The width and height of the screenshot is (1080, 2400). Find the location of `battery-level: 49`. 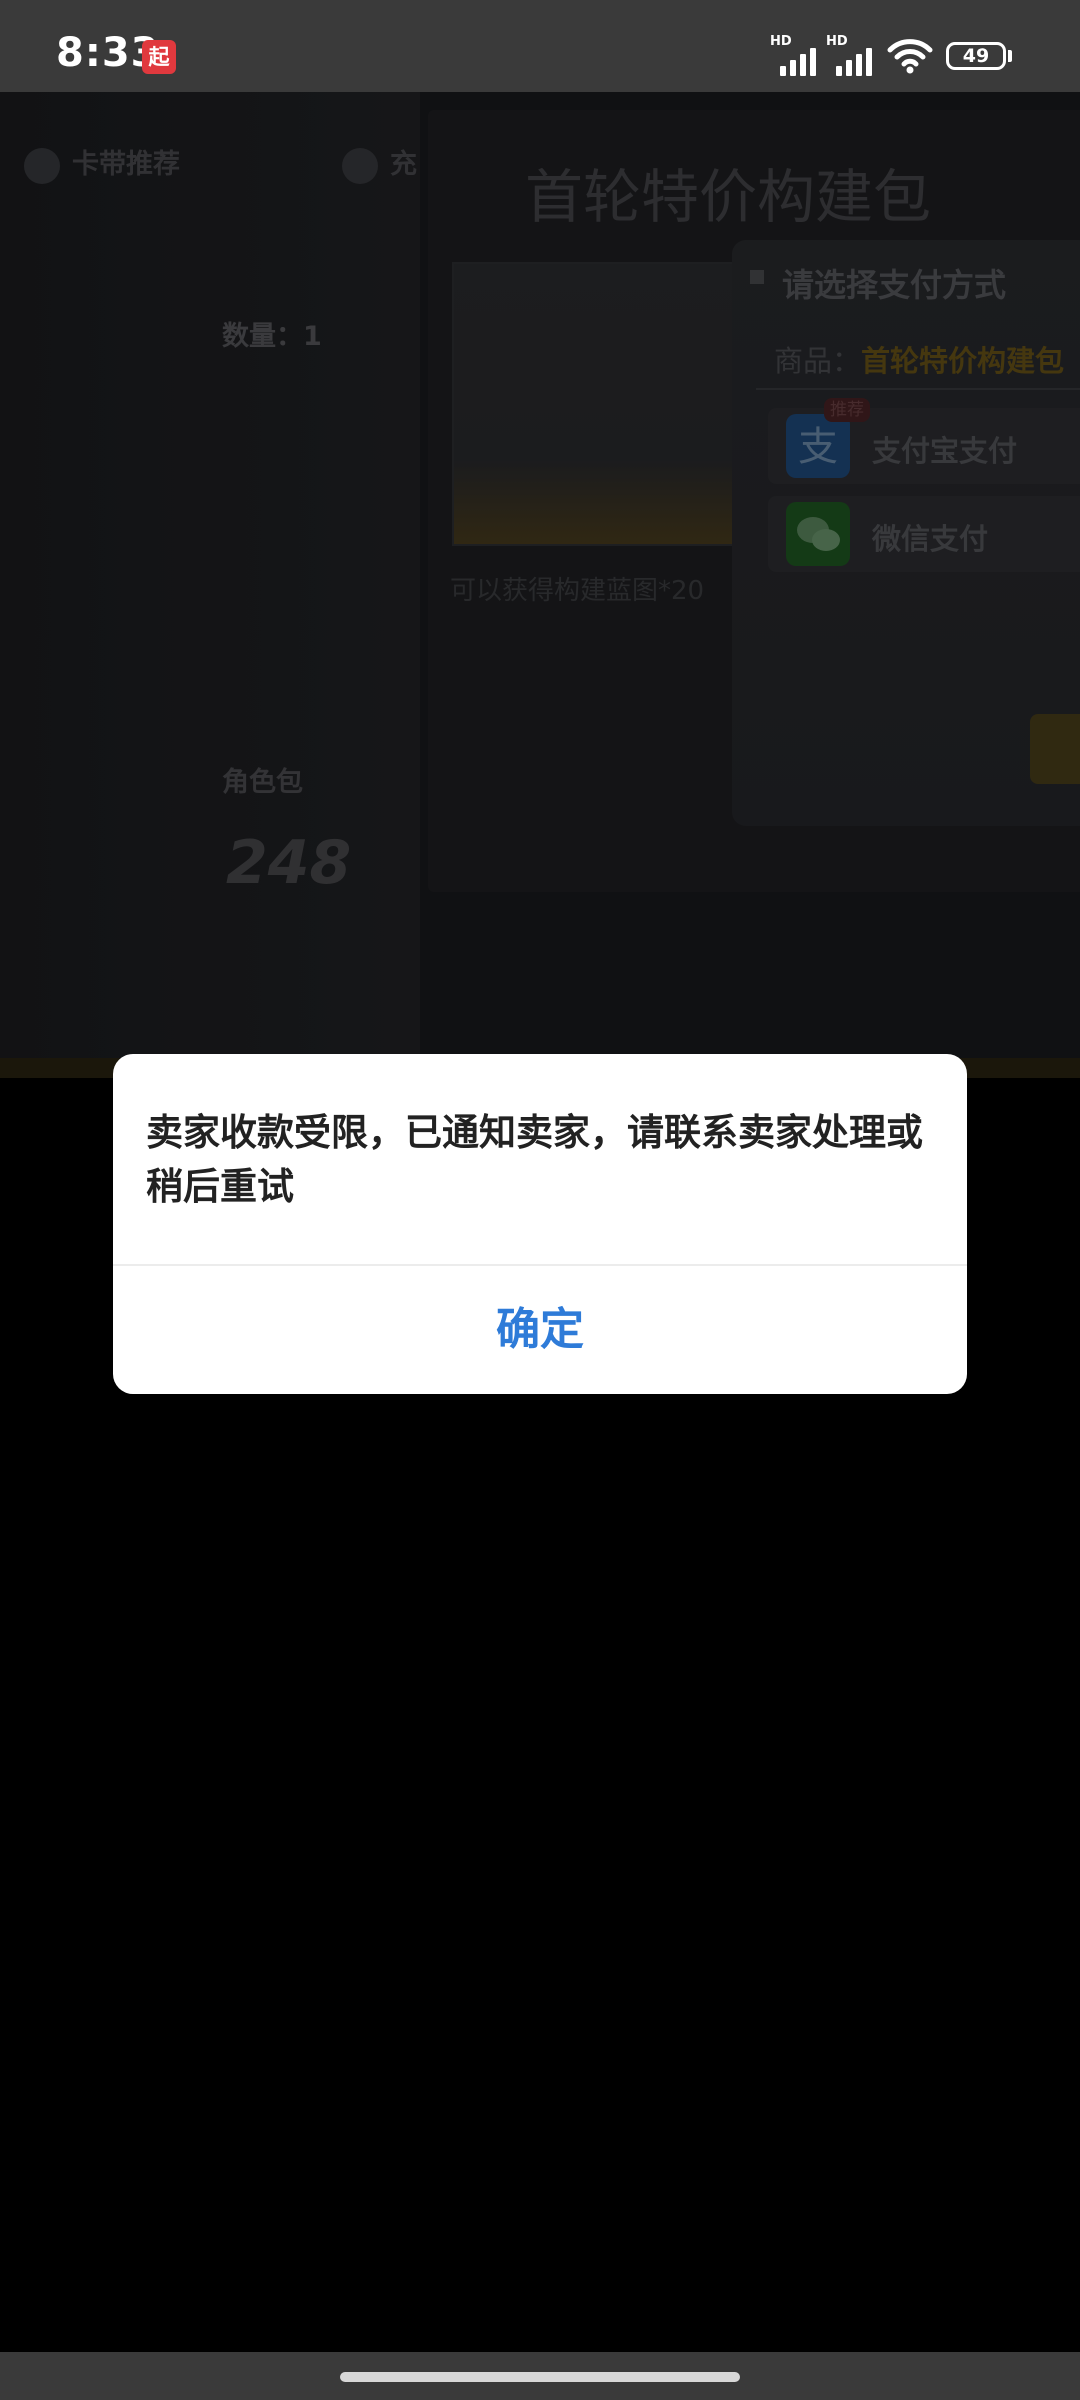

battery-level: 49 is located at coordinates (976, 56).